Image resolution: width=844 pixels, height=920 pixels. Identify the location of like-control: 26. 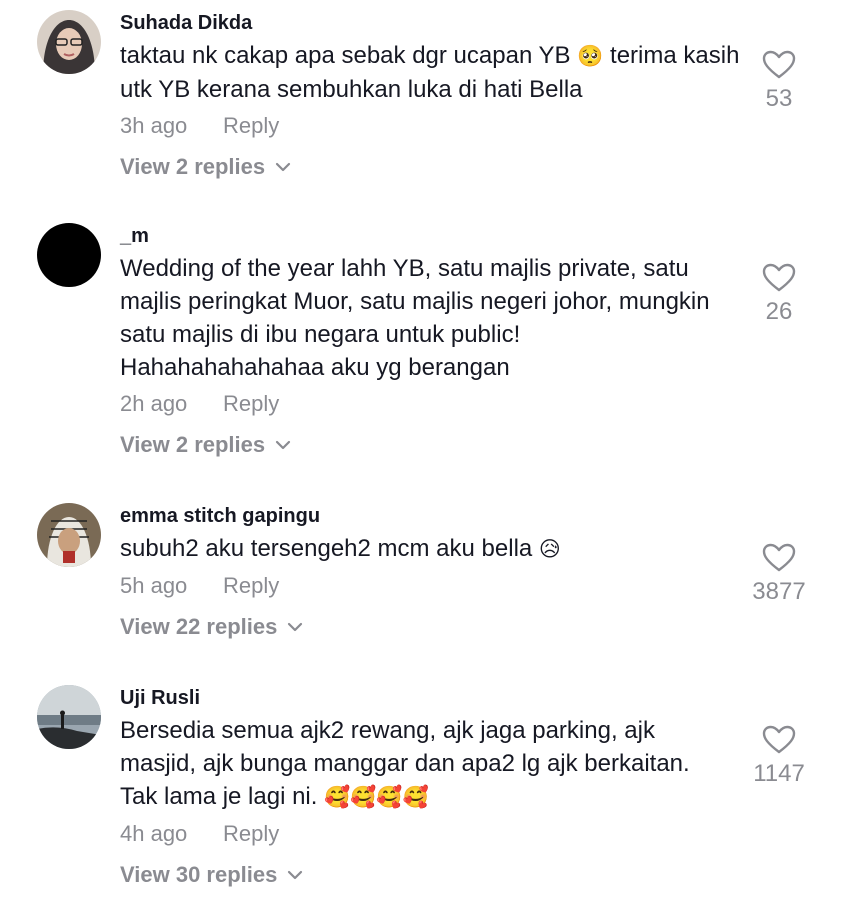
(779, 295).